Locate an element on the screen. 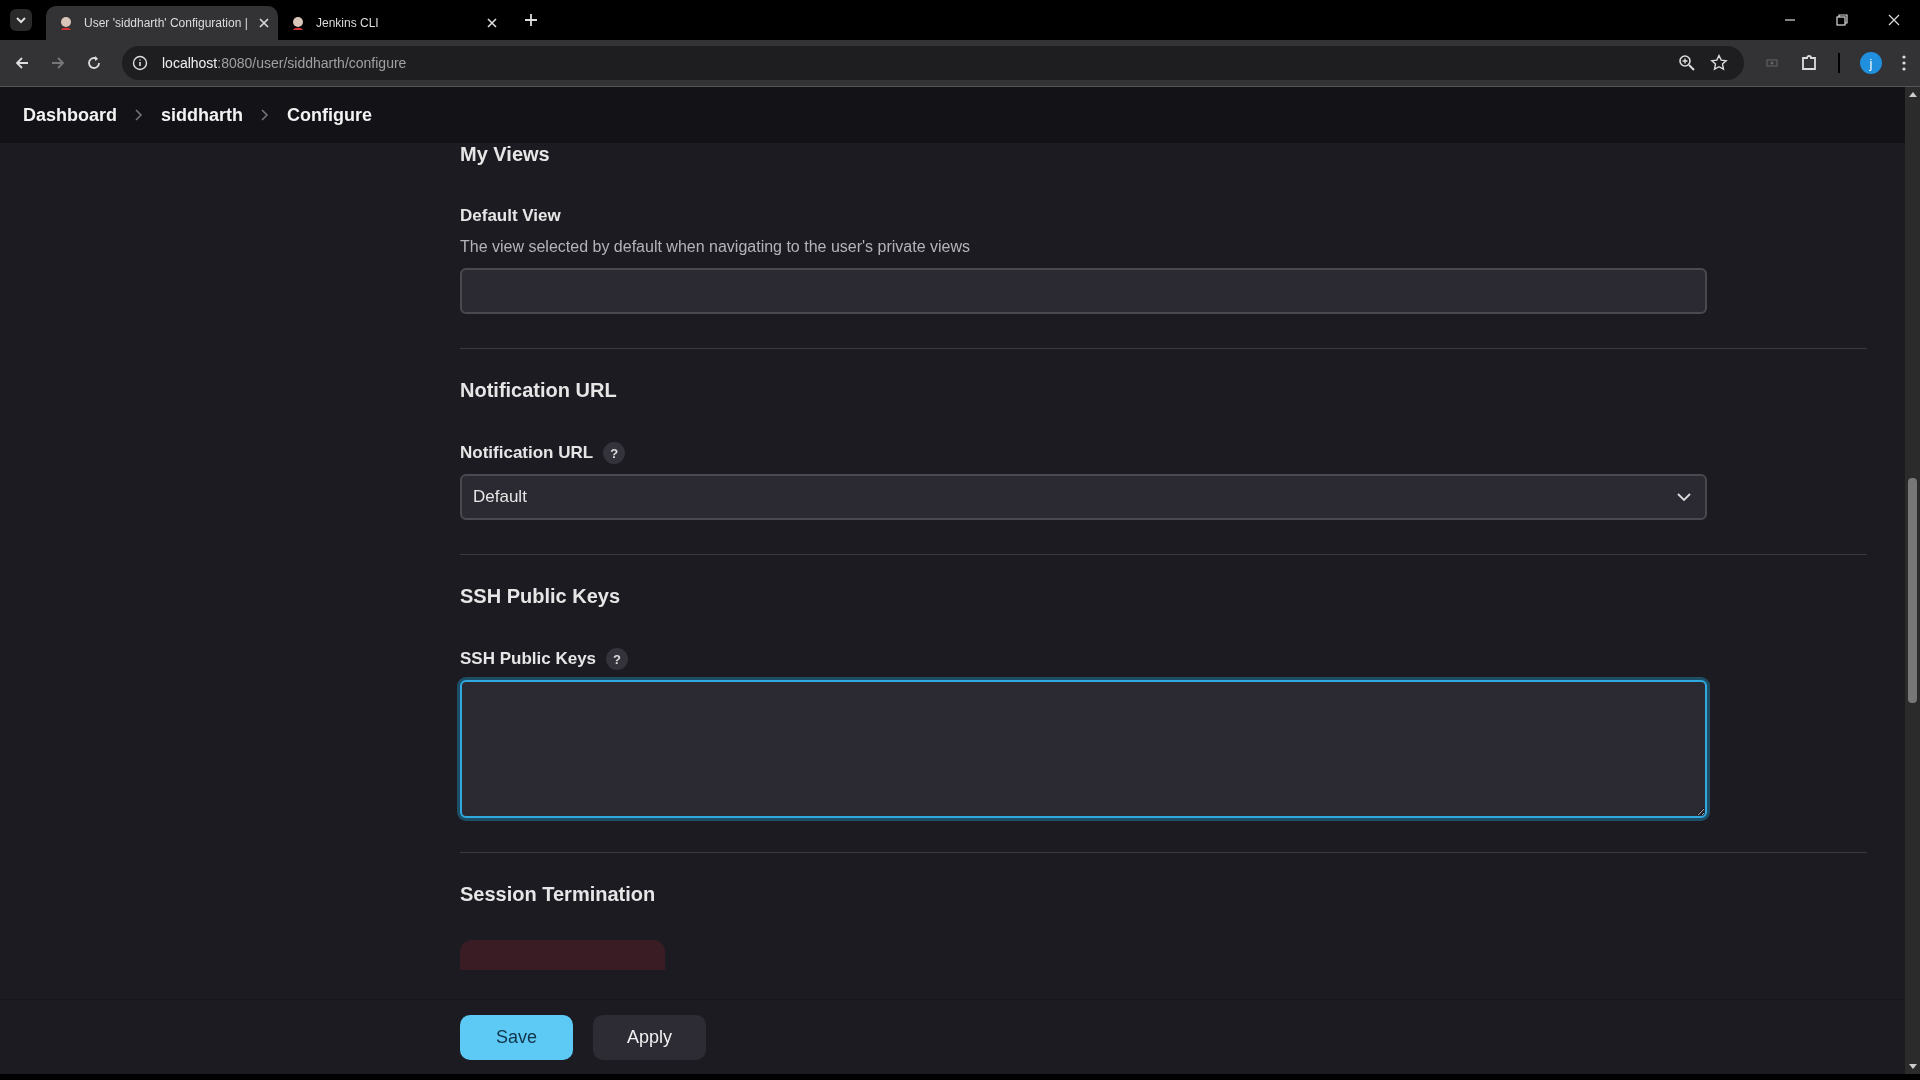 This screenshot has width=1920, height=1080. reload-icon is located at coordinates (94, 63).